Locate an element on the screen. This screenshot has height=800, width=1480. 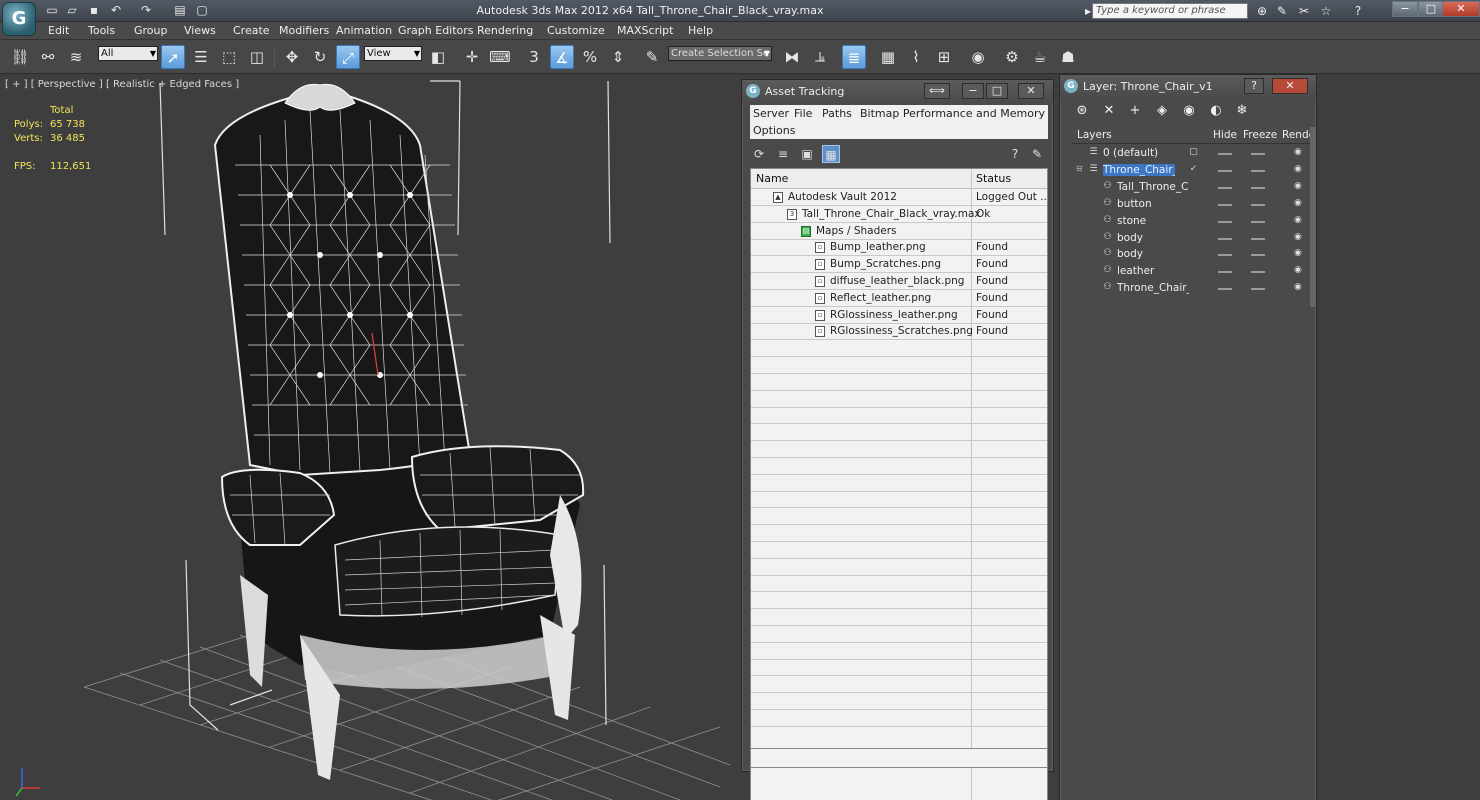
save-icon: ▪ is located at coordinates (94, 10).